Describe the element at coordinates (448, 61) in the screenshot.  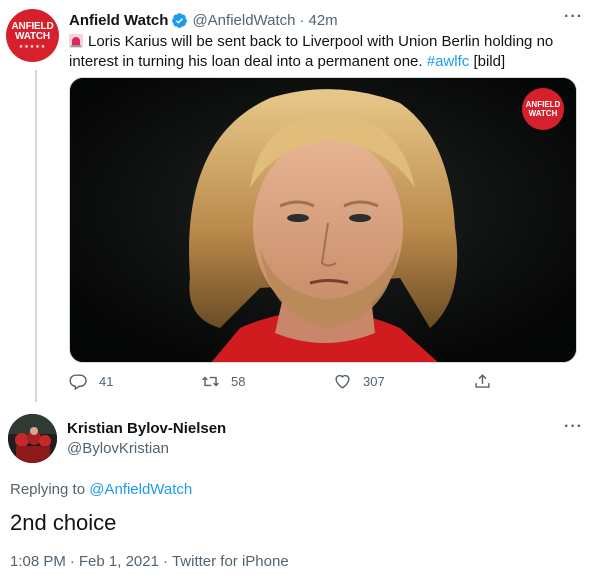
I see `hashtag-link: #awlfc` at that location.